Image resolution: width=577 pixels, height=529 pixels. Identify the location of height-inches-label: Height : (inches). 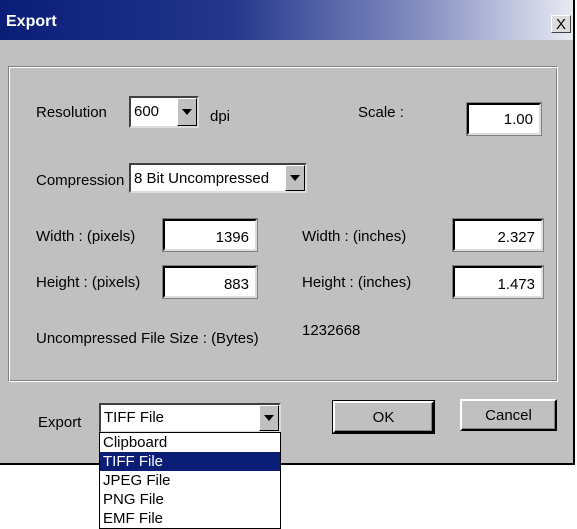
(357, 282).